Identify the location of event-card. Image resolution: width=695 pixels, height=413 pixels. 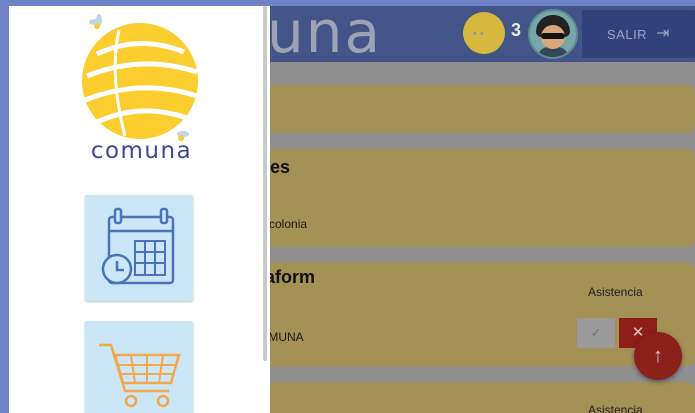
(477, 109).